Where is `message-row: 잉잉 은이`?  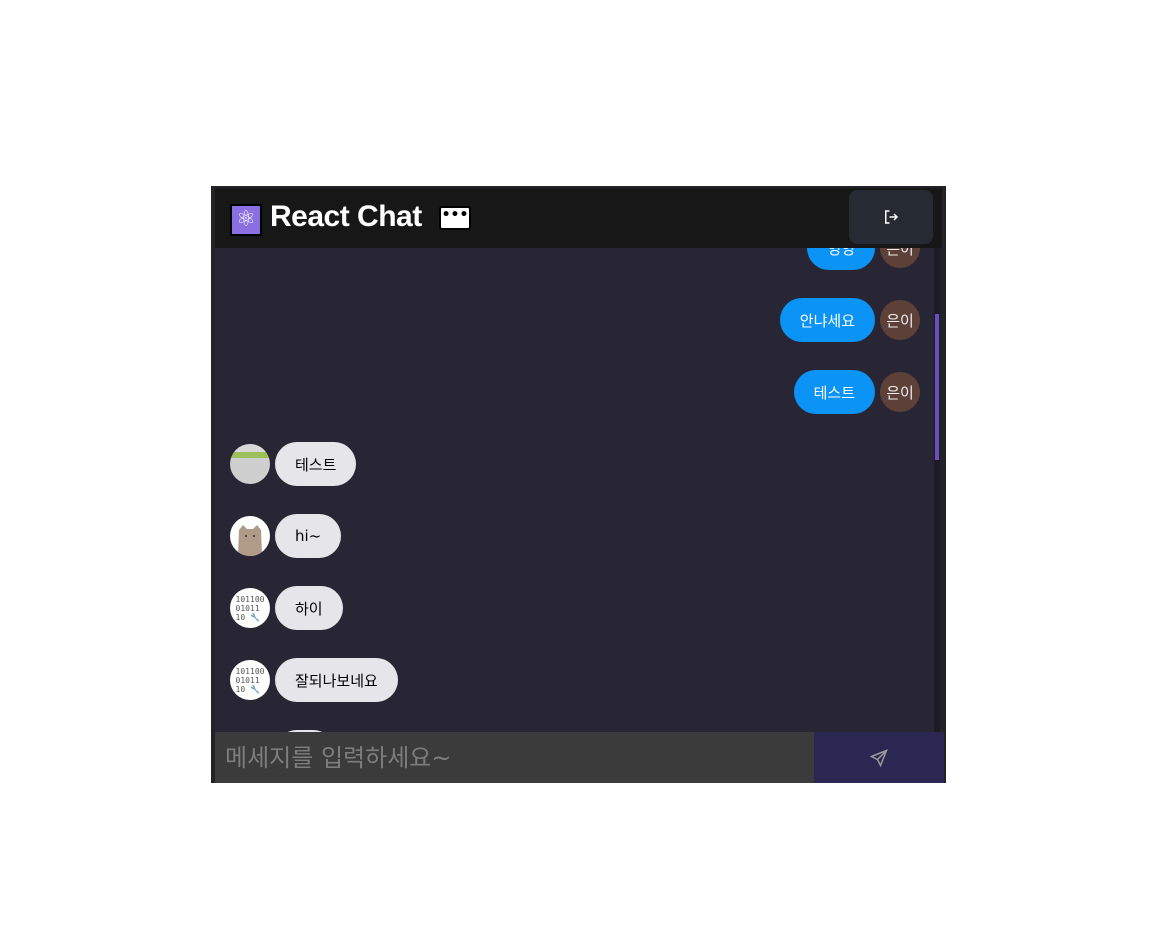 message-row: 잉잉 은이 is located at coordinates (863, 259).